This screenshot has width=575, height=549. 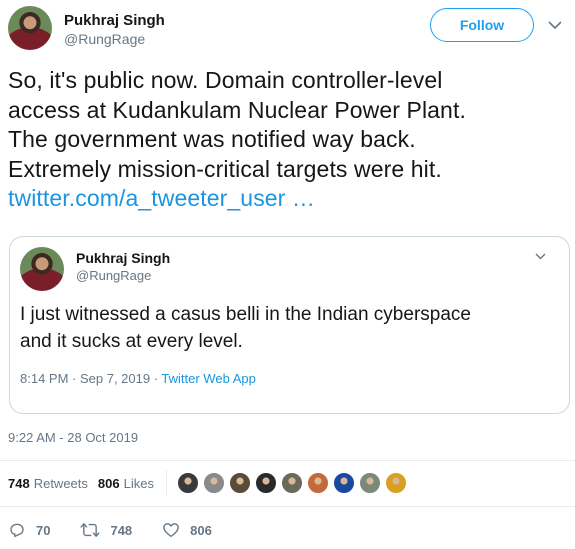 I want to click on heart-icon, so click(x=171, y=530).